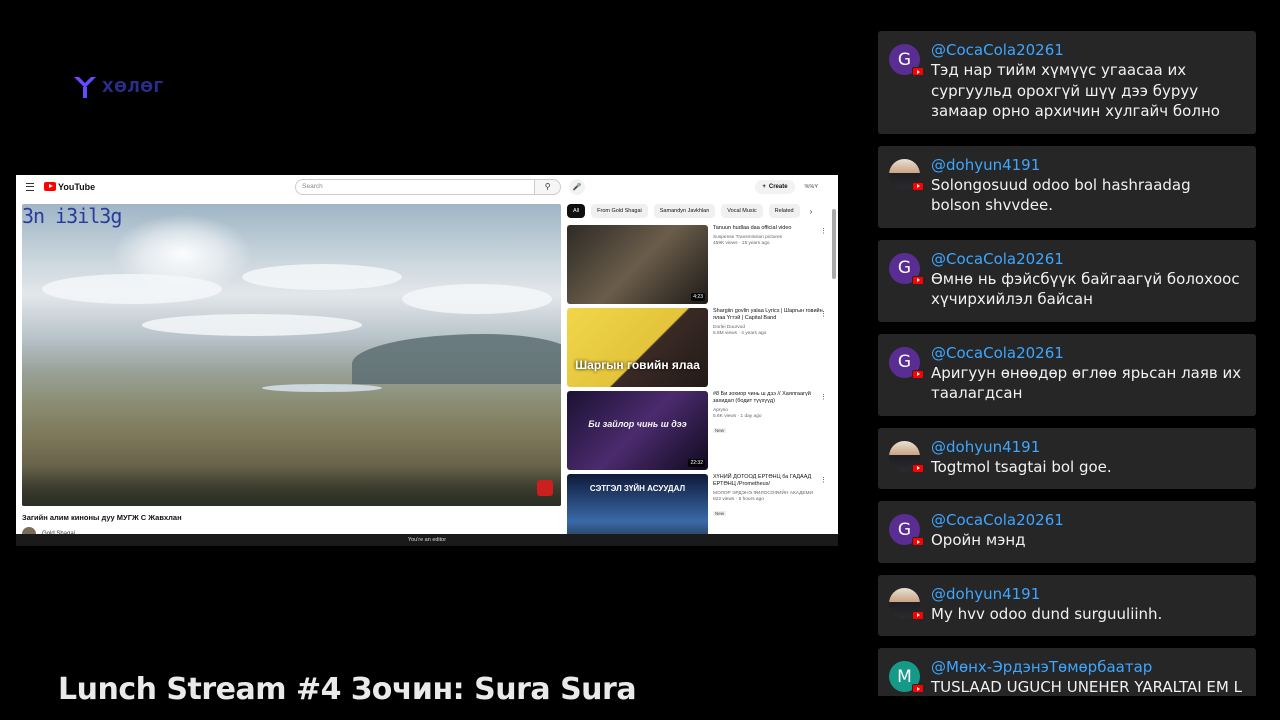 The height and width of the screenshot is (720, 1280). I want to click on scrollbar, so click(834, 354).